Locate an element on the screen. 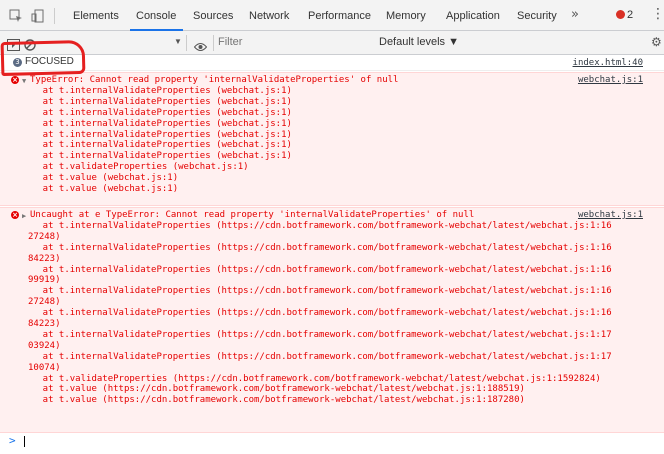 The width and height of the screenshot is (664, 454). repeat-count-badge: 3 is located at coordinates (17, 62).